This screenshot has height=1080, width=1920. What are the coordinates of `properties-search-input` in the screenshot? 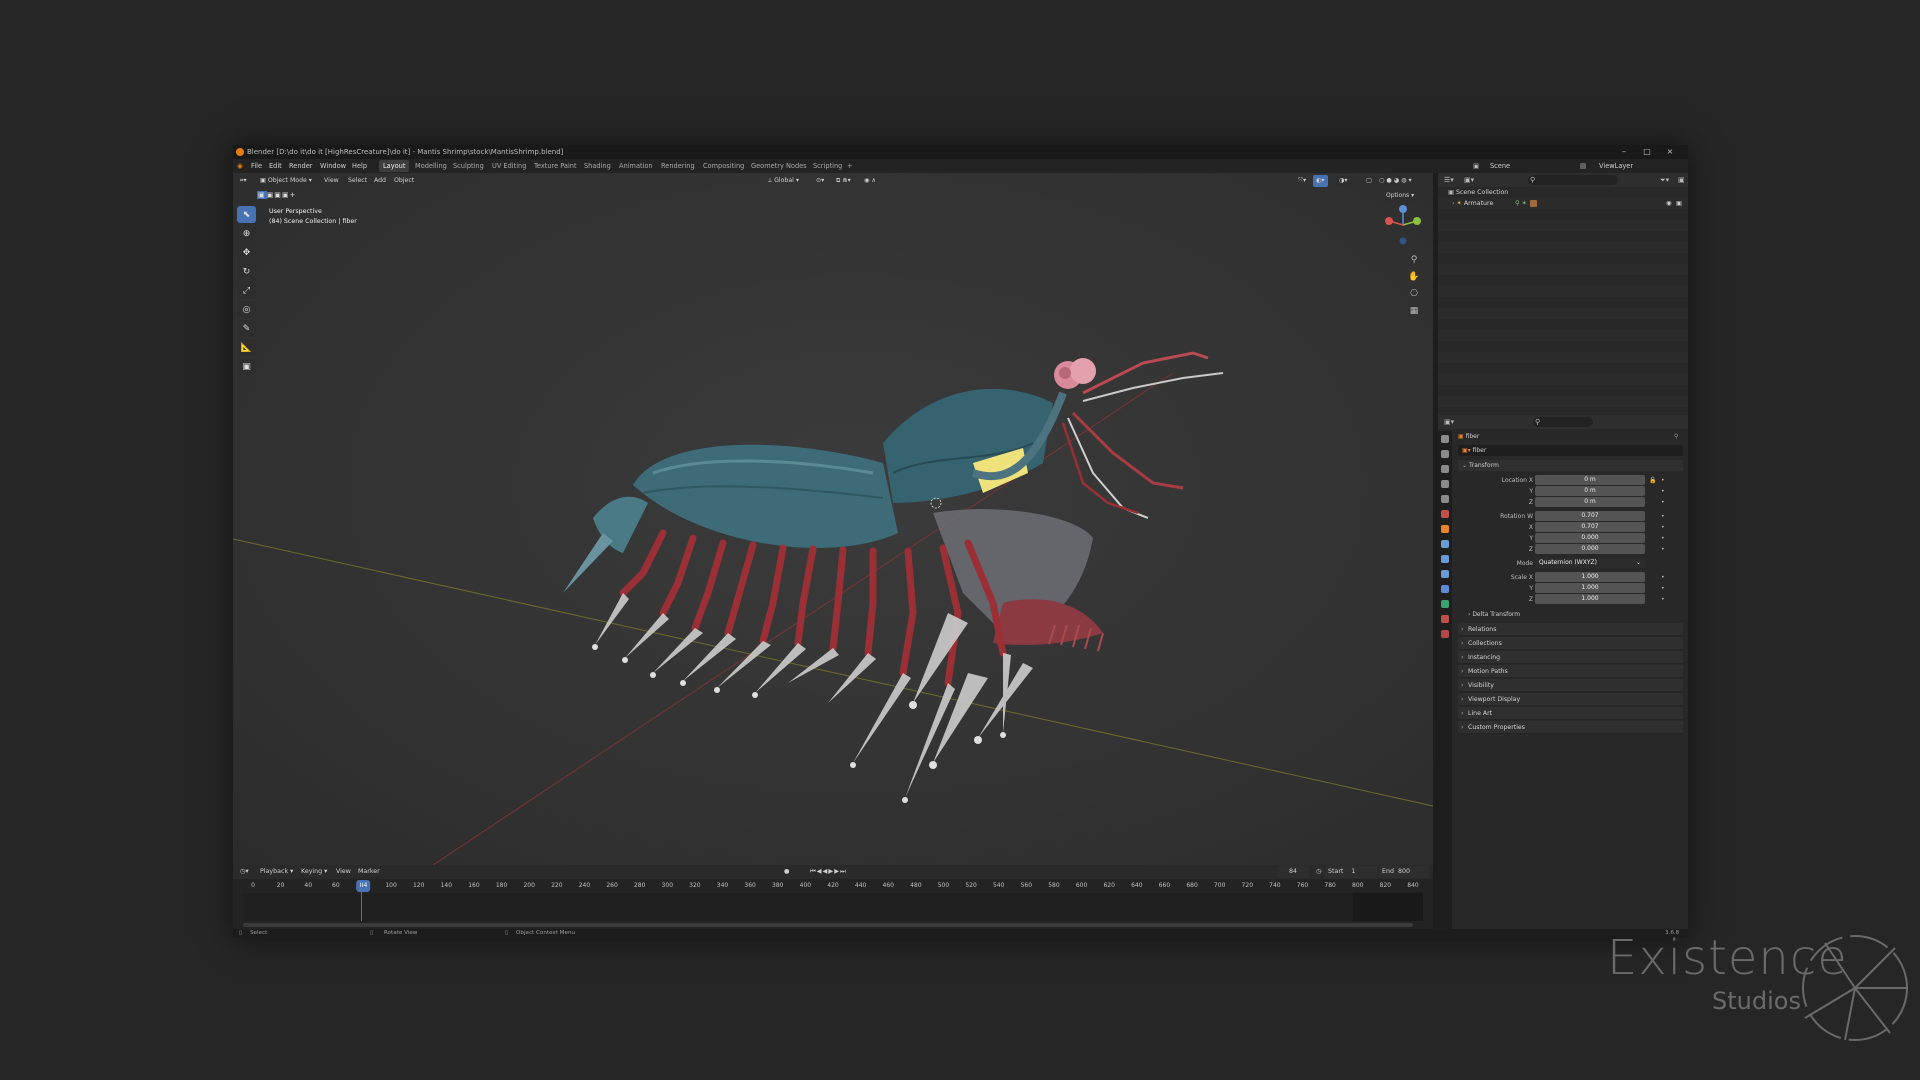 It's located at (1563, 422).